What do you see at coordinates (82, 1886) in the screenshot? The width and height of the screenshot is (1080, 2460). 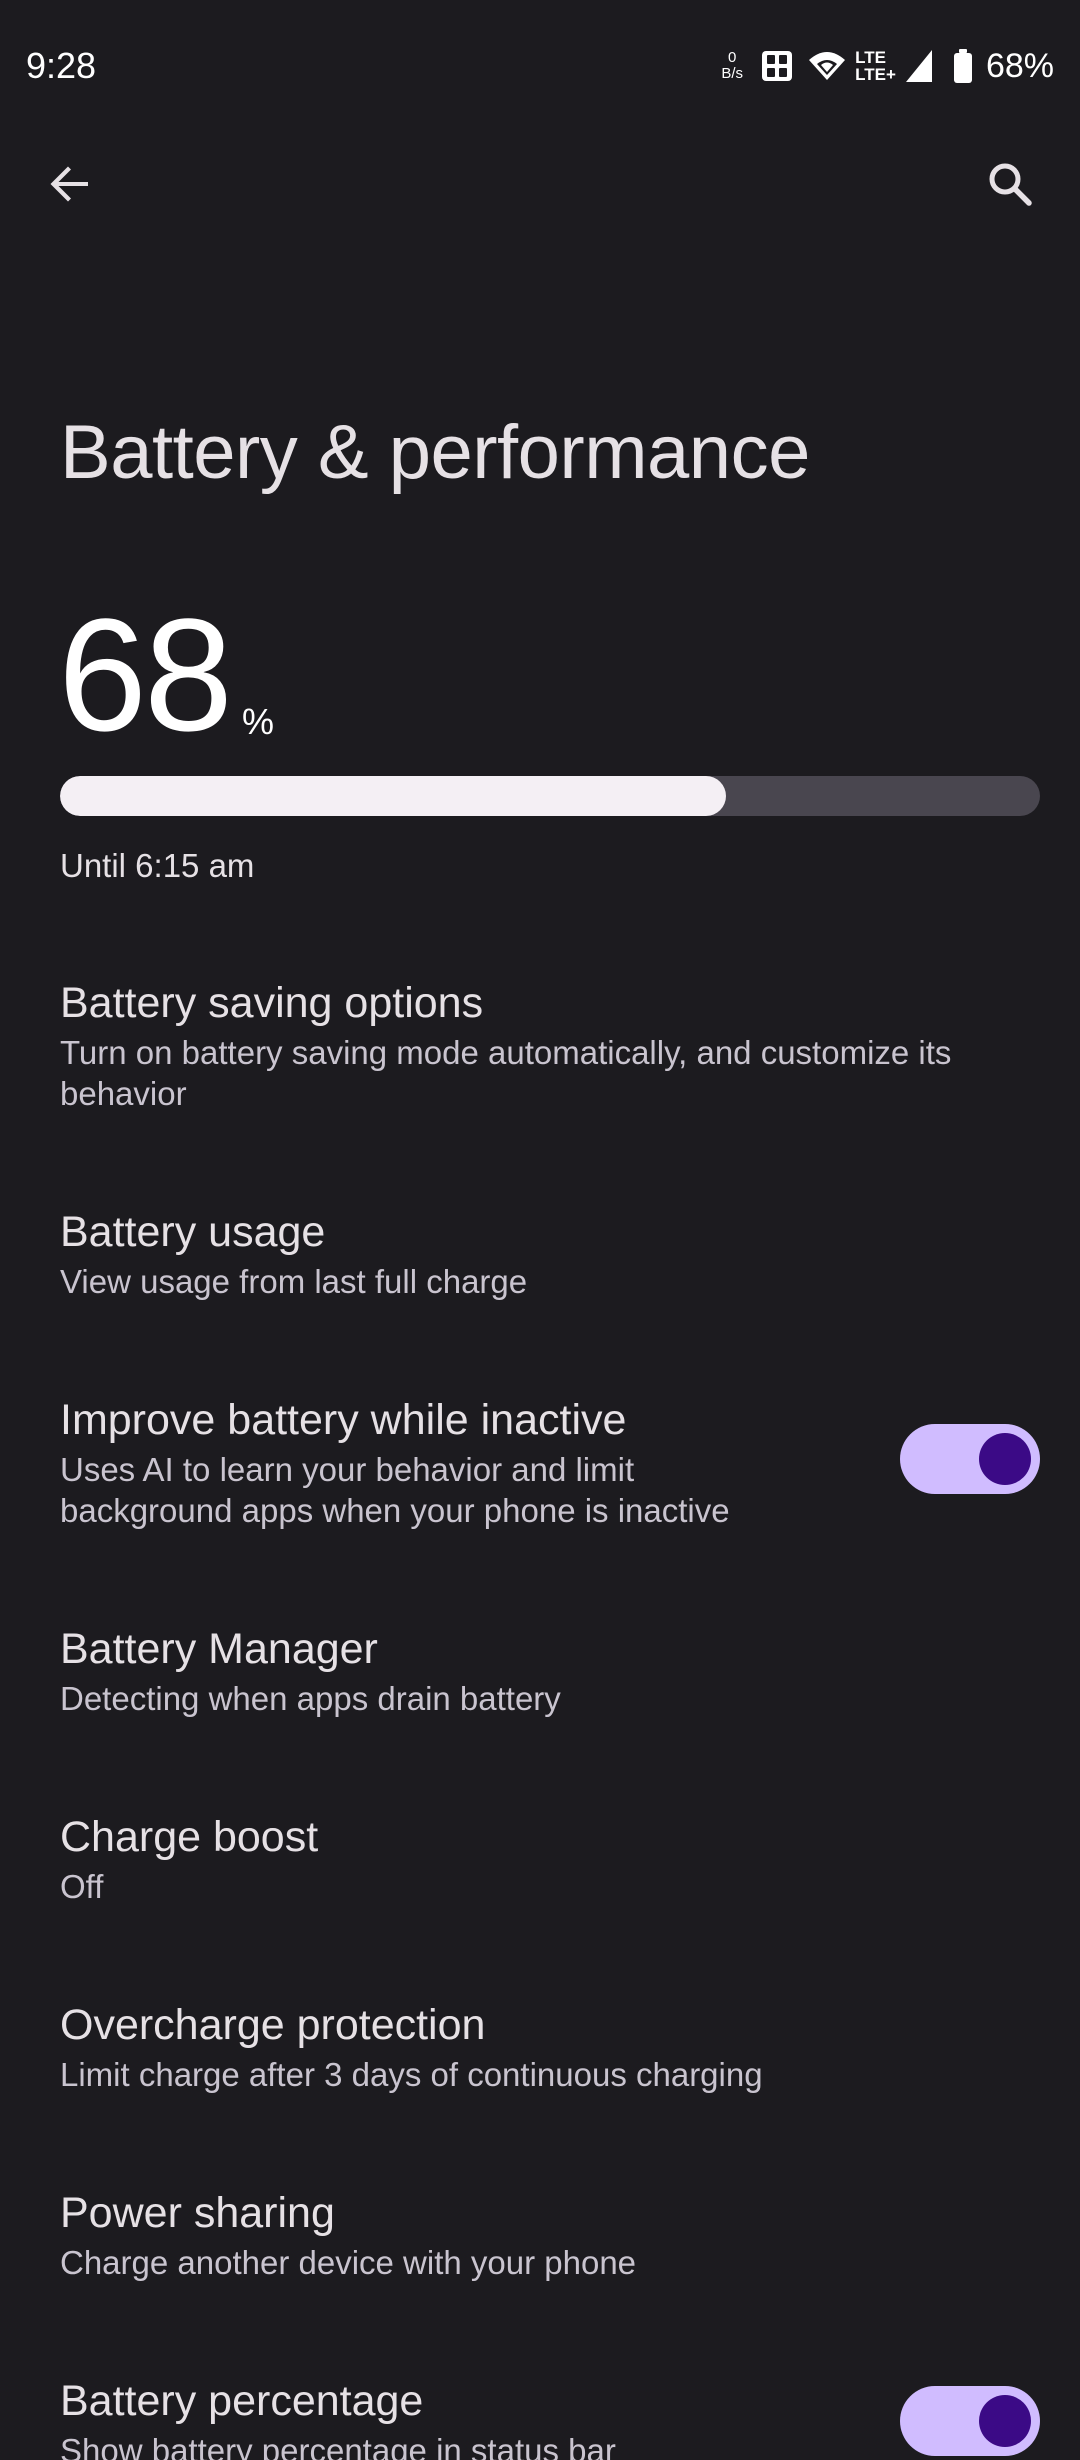 I see `setting-summary: Off` at bounding box center [82, 1886].